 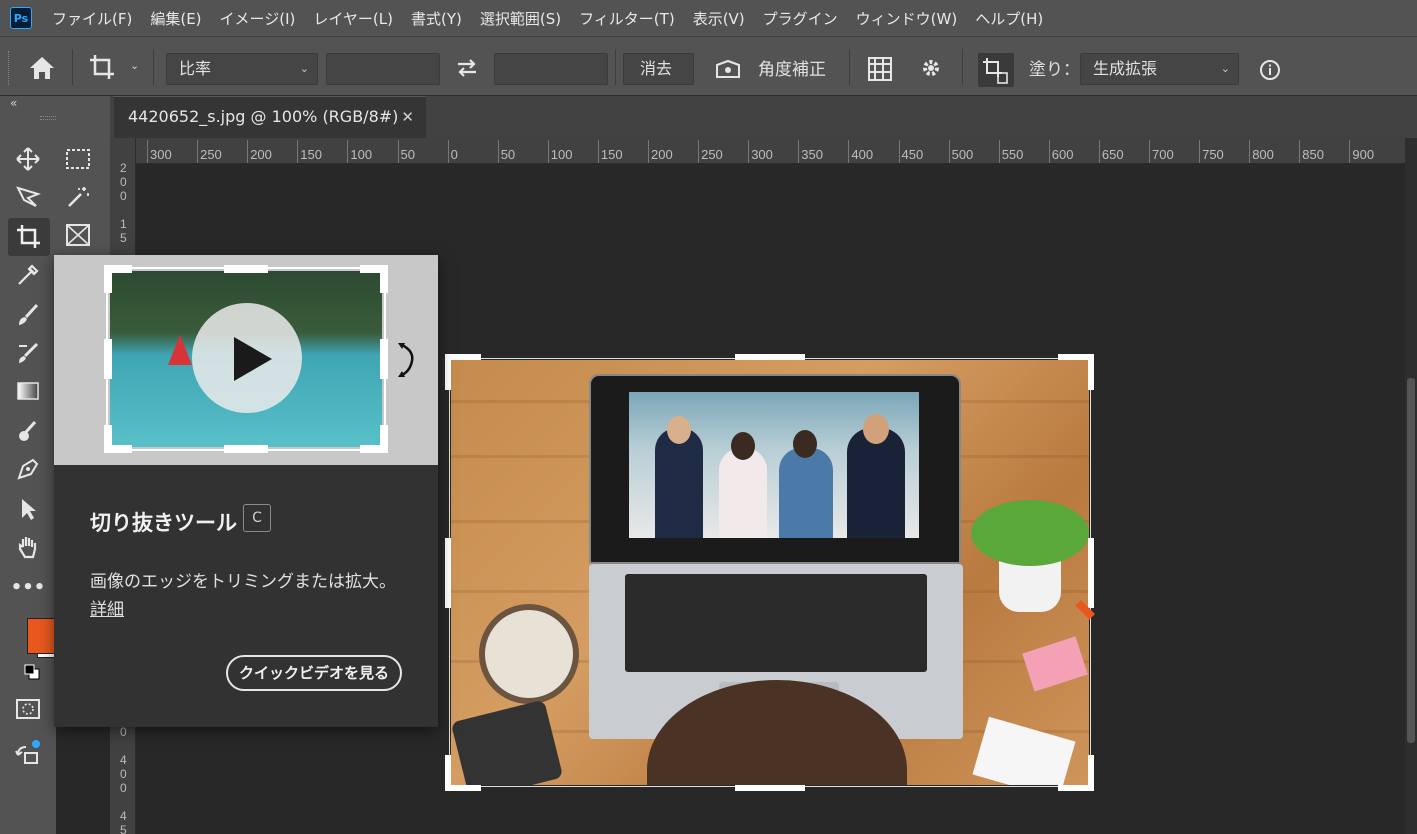 What do you see at coordinates (211, 154) in the screenshot?
I see `ruler-label: 250` at bounding box center [211, 154].